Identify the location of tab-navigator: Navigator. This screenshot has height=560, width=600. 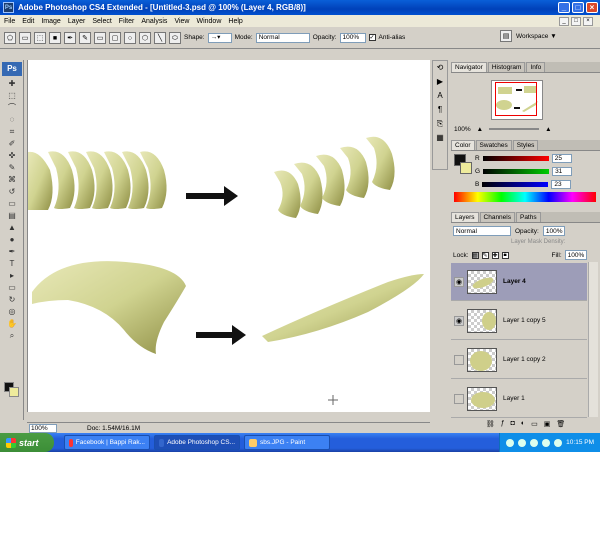
(469, 67).